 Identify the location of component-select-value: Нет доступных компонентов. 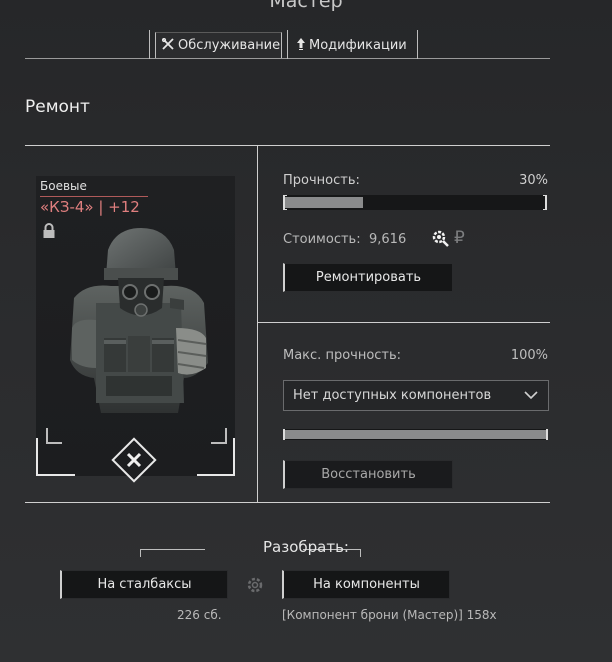
(392, 395).